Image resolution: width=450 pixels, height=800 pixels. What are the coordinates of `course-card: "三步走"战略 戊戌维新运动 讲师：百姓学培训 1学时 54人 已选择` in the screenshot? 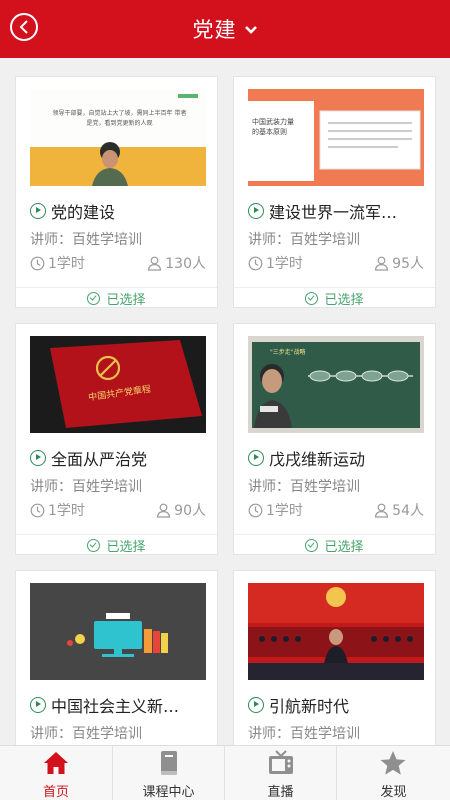 It's located at (334, 439).